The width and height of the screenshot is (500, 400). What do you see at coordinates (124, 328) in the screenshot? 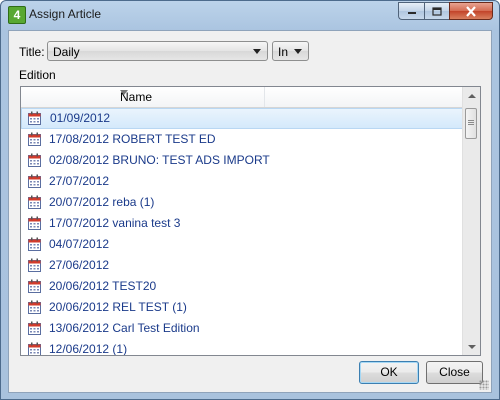
I see `list-item-label: 13/06/2012 Carl Test Edition` at bounding box center [124, 328].